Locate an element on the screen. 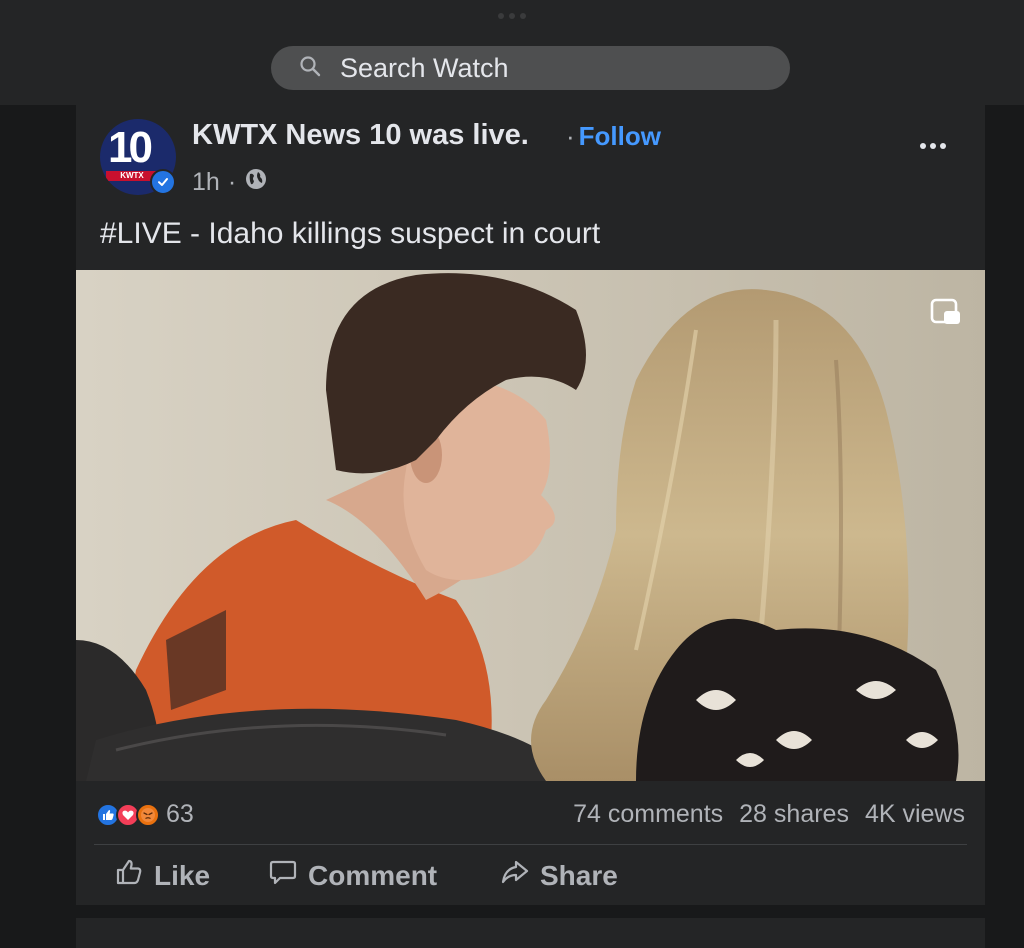 This screenshot has height=948, width=1024. reaction-summary: 63 is located at coordinates (145, 814).